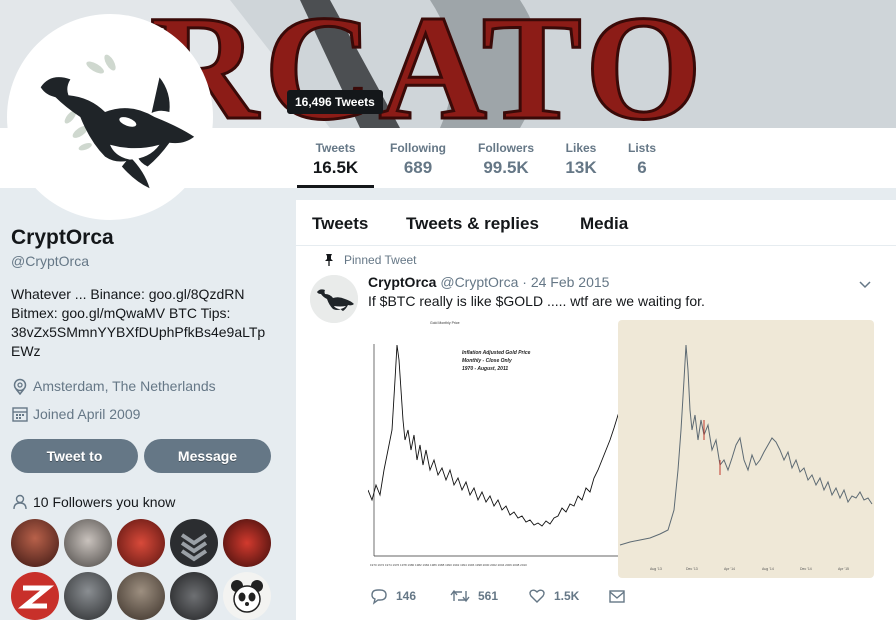 The image size is (896, 620). Describe the element at coordinates (335, 148) in the screenshot. I see `stat-label: Tweets` at that location.